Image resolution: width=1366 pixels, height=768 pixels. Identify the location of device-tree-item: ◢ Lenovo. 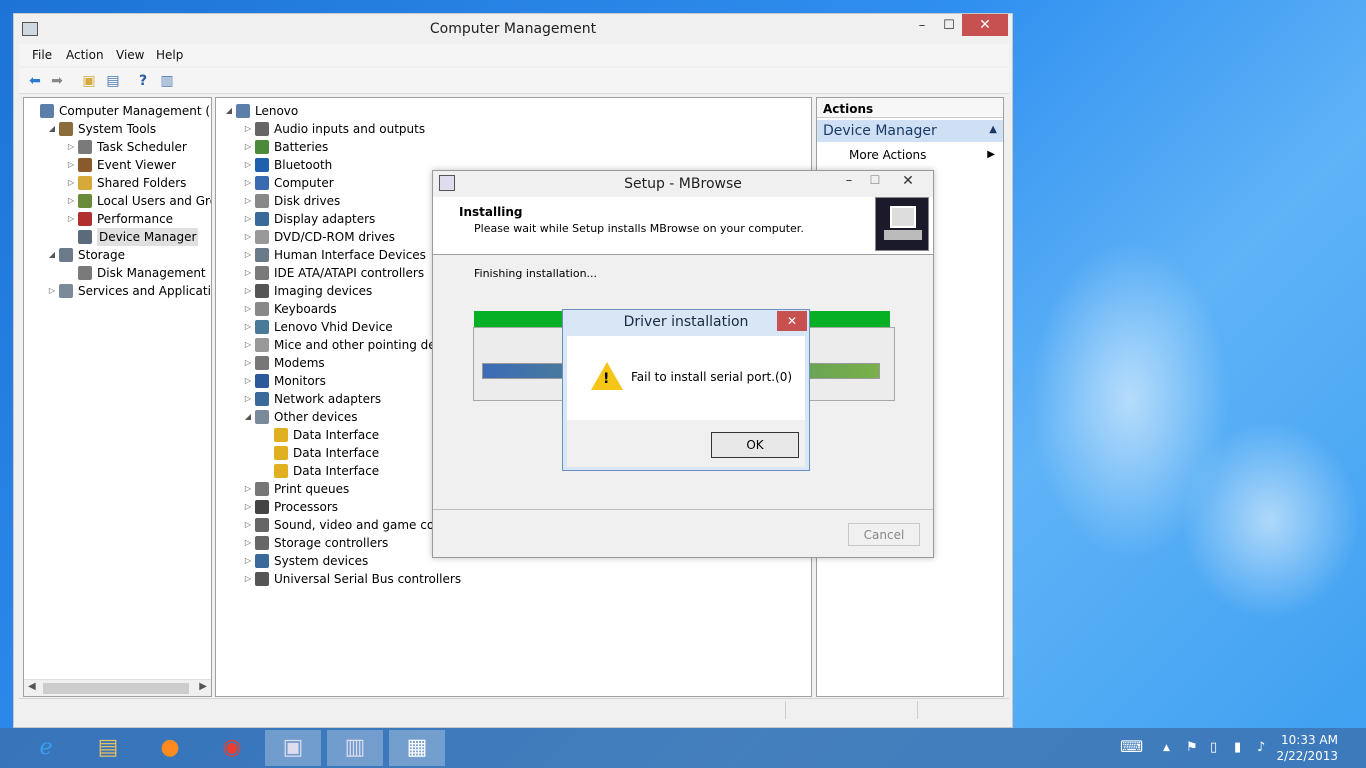
(513, 111).